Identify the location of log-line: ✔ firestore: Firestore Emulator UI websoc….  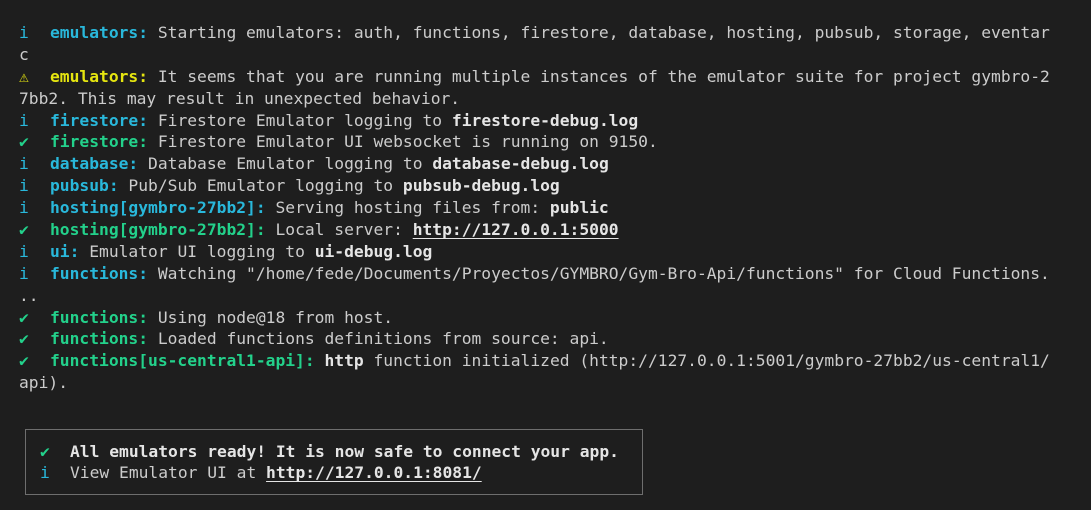
(547, 142).